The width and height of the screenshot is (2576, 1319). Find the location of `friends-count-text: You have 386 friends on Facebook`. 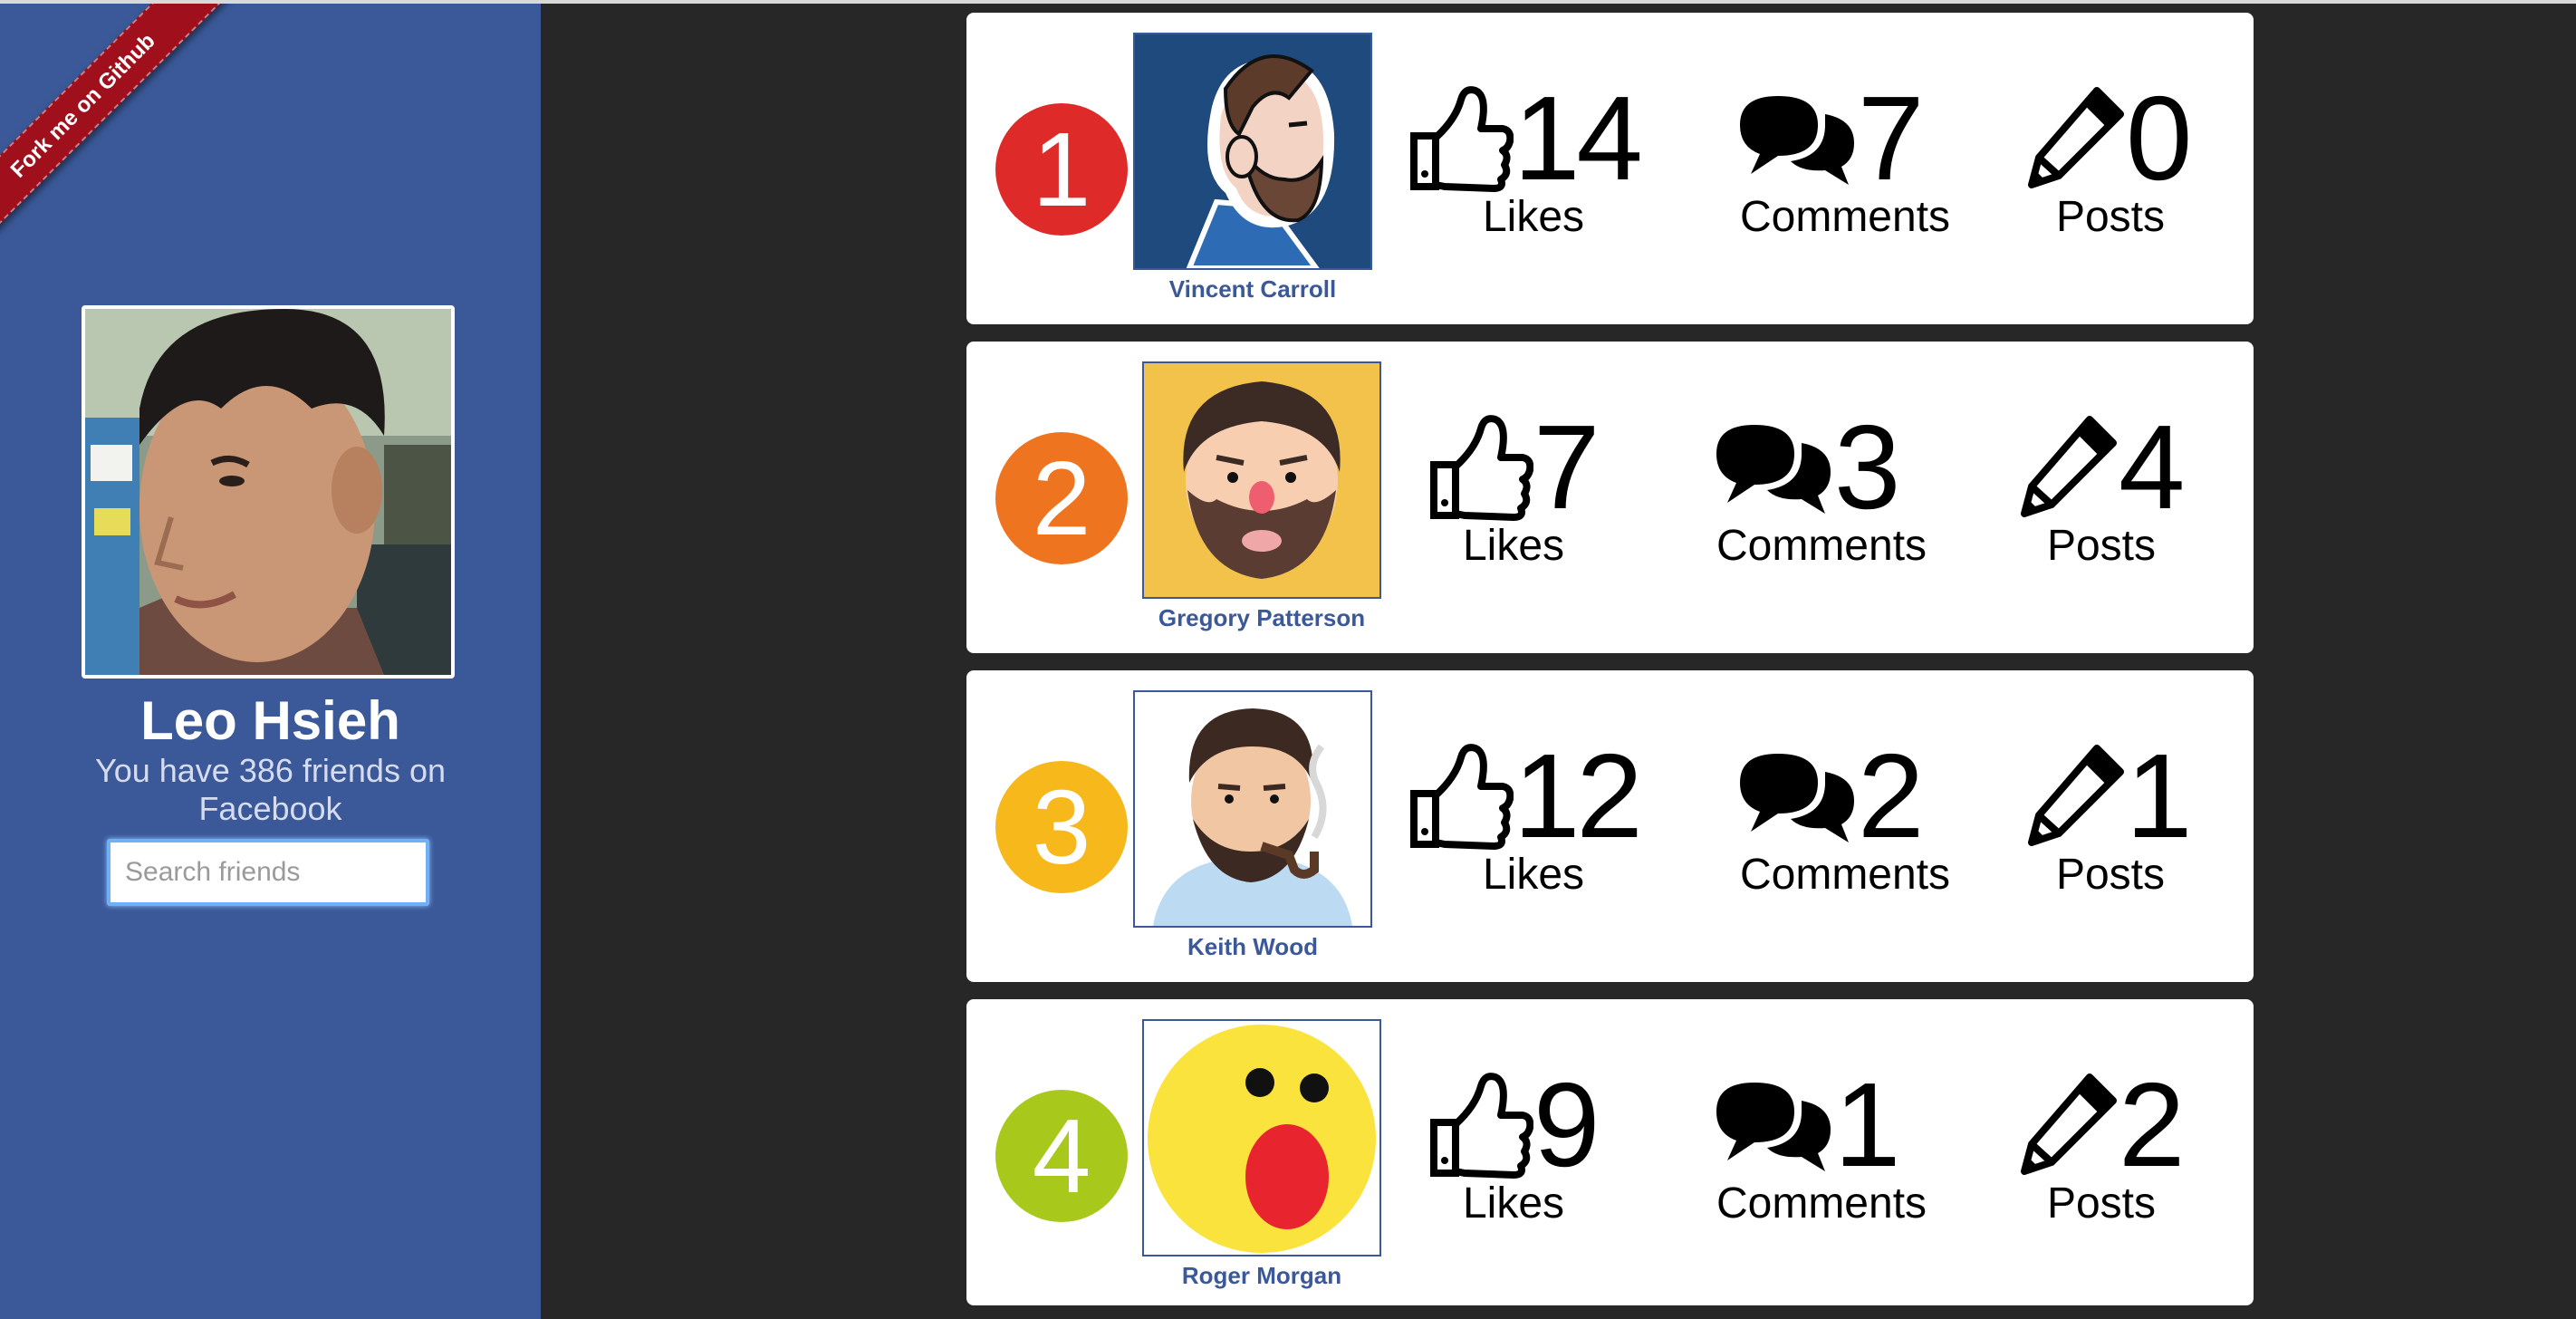

friends-count-text: You have 386 friends on Facebook is located at coordinates (270, 789).